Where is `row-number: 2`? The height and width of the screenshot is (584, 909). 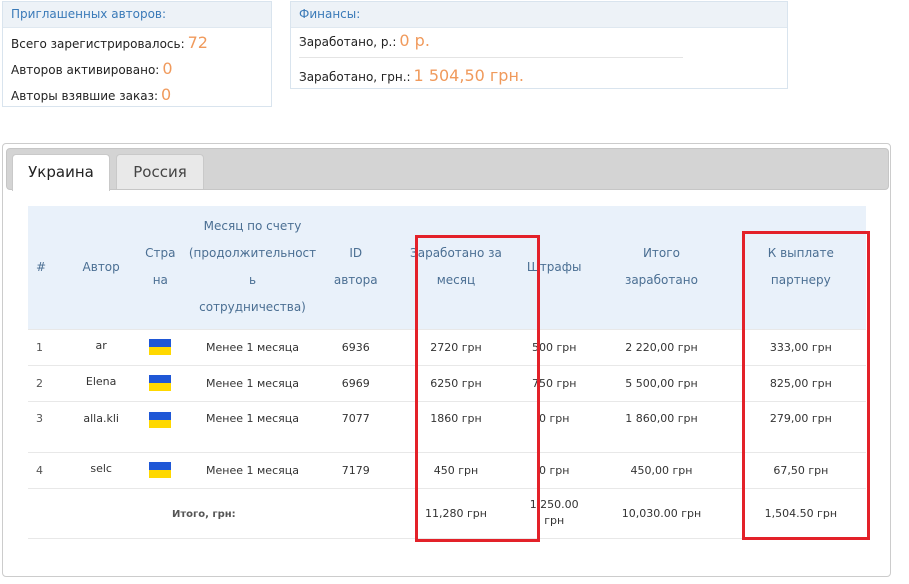 row-number: 2 is located at coordinates (47, 383).